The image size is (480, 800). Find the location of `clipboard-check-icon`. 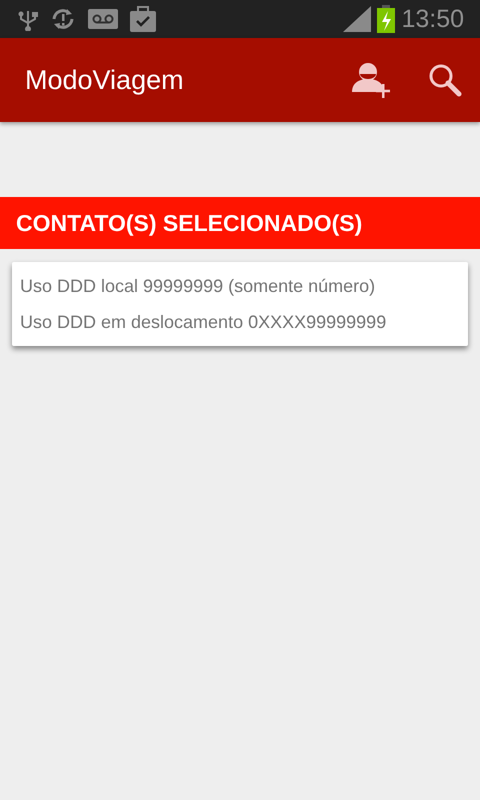

clipboard-check-icon is located at coordinates (143, 19).